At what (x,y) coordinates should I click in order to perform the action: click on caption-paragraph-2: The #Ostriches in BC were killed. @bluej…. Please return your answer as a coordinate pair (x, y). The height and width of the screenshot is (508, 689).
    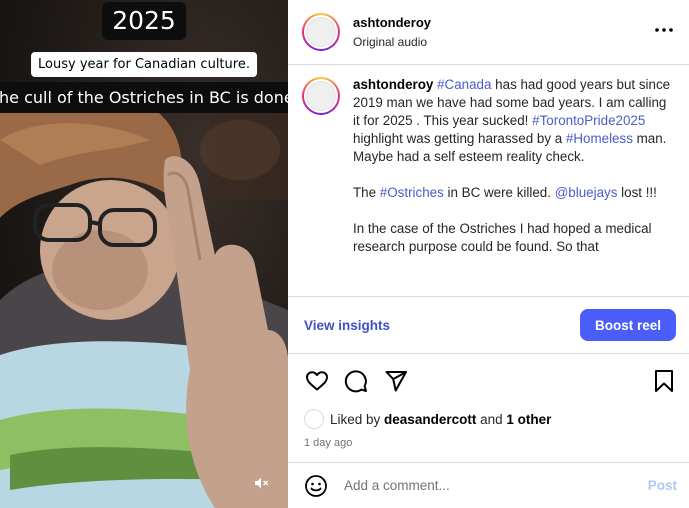
    Looking at the image, I should click on (514, 193).